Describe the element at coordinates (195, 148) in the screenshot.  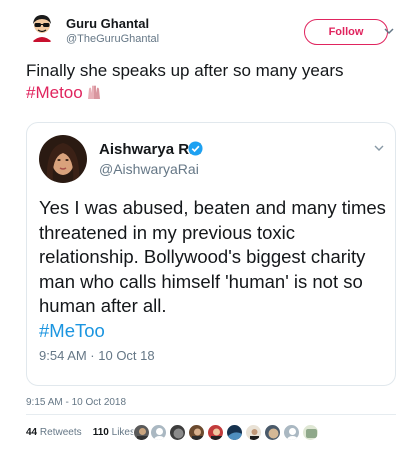
I see `verified-badge-icon` at that location.